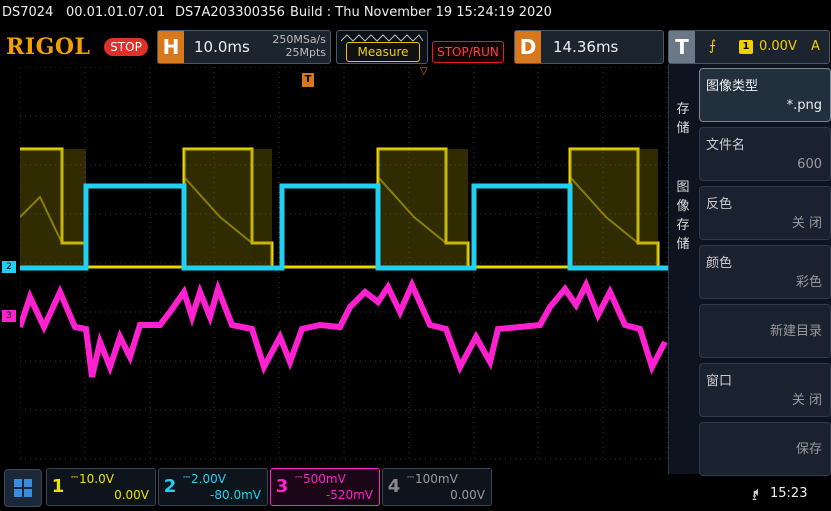 This screenshot has height=511, width=831. What do you see at coordinates (468, 52) in the screenshot?
I see `stop-run-button: STOP/RUN` at bounding box center [468, 52].